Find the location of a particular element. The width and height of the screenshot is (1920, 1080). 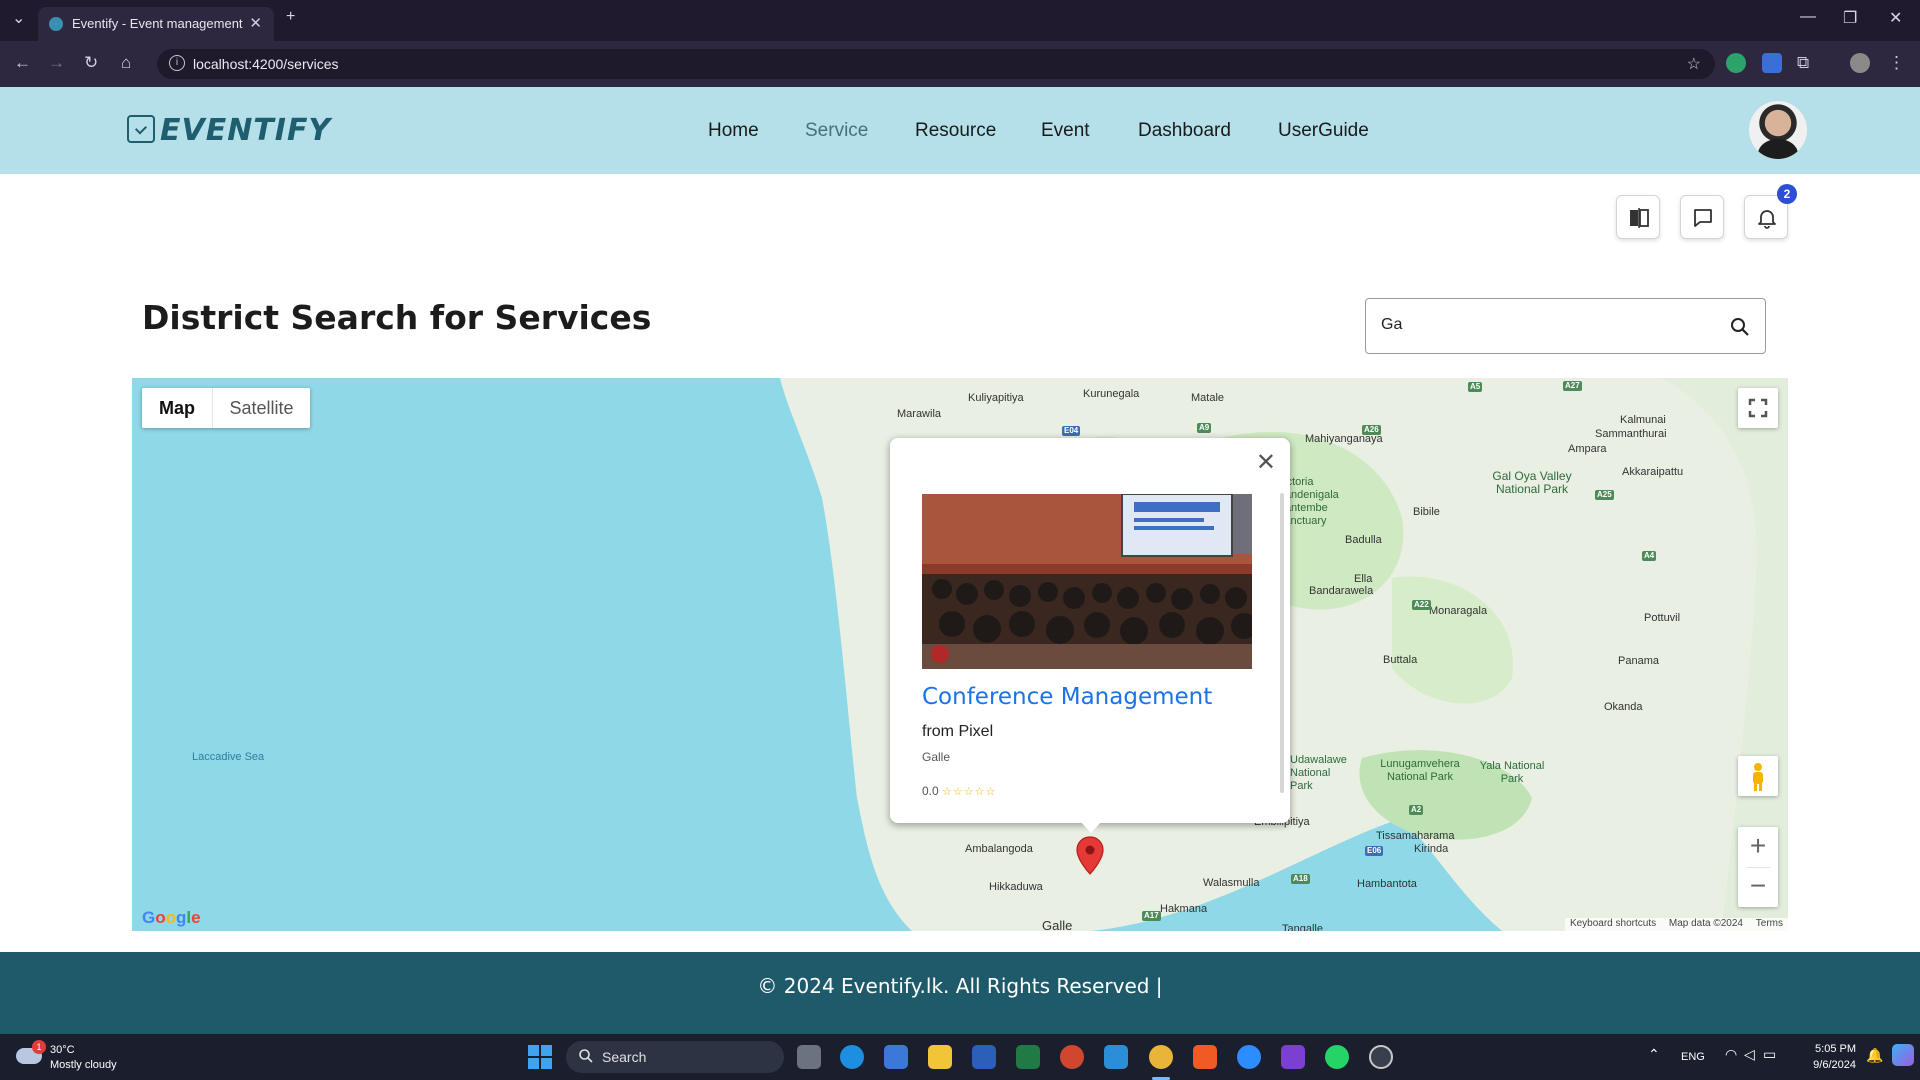

zoom-out-button: − is located at coordinates (1758, 887).